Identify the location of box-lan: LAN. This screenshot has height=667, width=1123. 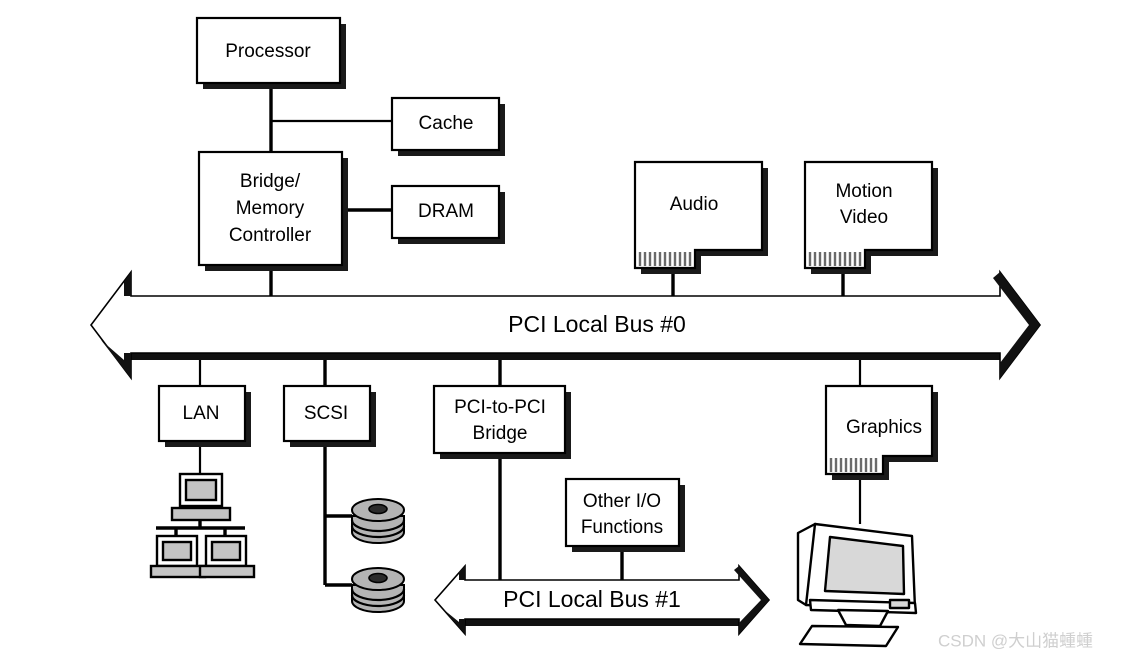
(204, 415).